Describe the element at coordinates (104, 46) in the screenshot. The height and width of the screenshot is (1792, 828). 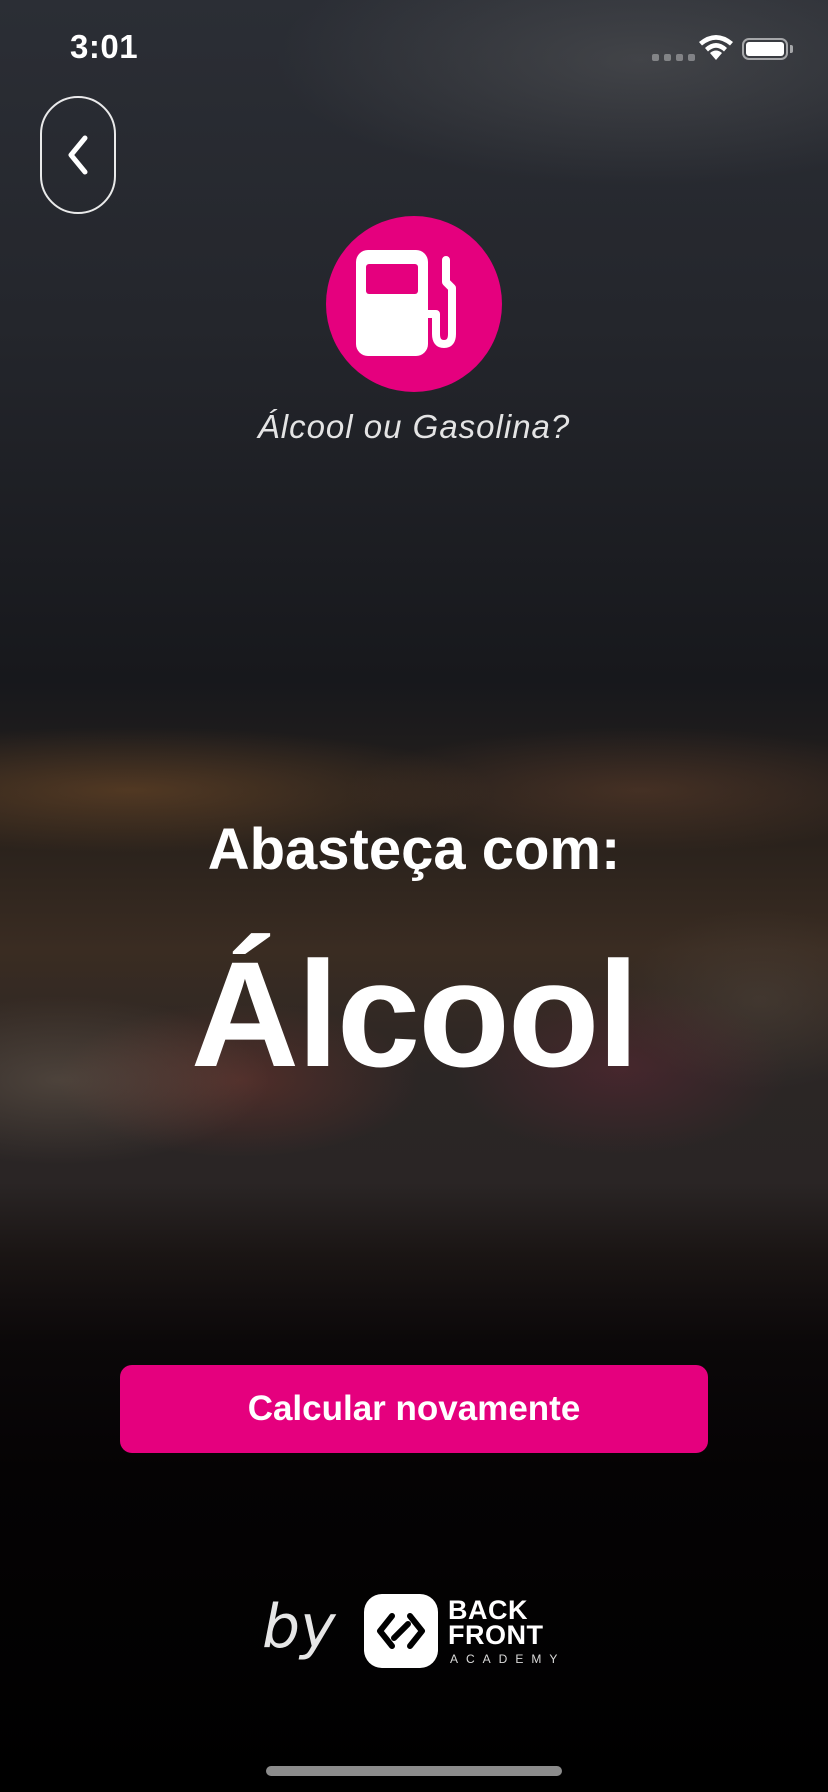
I see `status-time: 3:01` at that location.